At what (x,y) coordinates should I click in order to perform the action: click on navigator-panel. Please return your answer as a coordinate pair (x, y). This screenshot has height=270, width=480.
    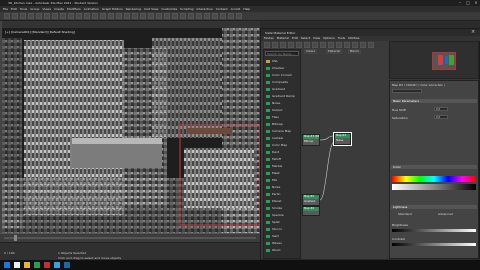
    Looking at the image, I should click on (434, 60).